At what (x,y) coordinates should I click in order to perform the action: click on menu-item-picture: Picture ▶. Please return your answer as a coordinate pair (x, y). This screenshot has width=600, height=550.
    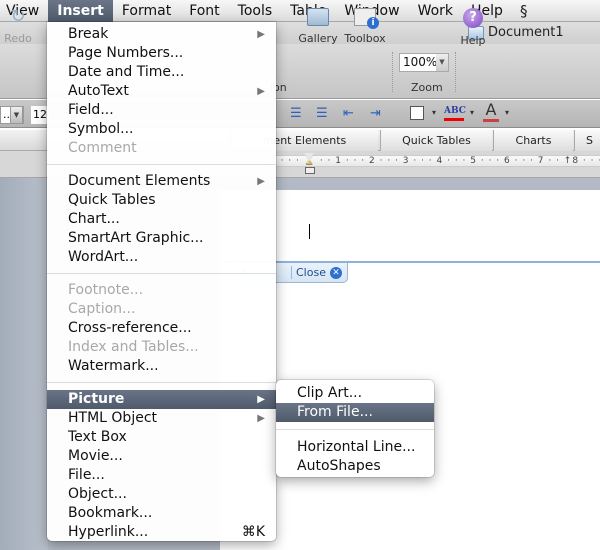
    Looking at the image, I should click on (161, 399).